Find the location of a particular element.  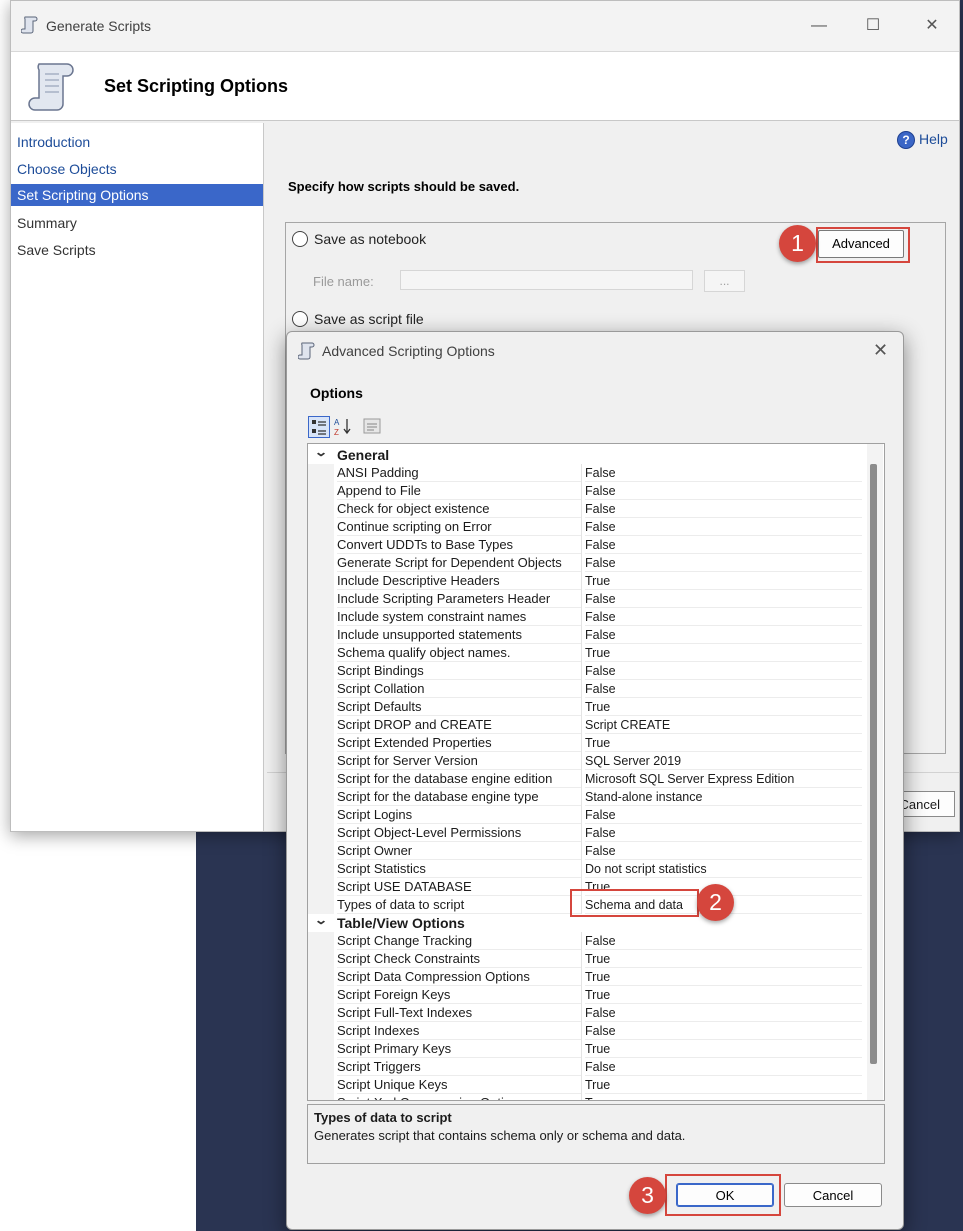

property-row: Script Full-Text Indexes False is located at coordinates (585, 1013).